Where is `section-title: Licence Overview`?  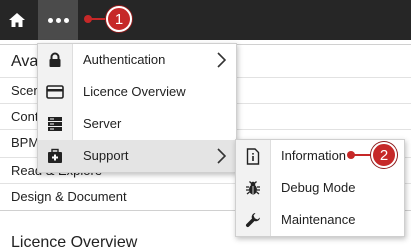
section-title: Licence Overview is located at coordinates (74, 242).